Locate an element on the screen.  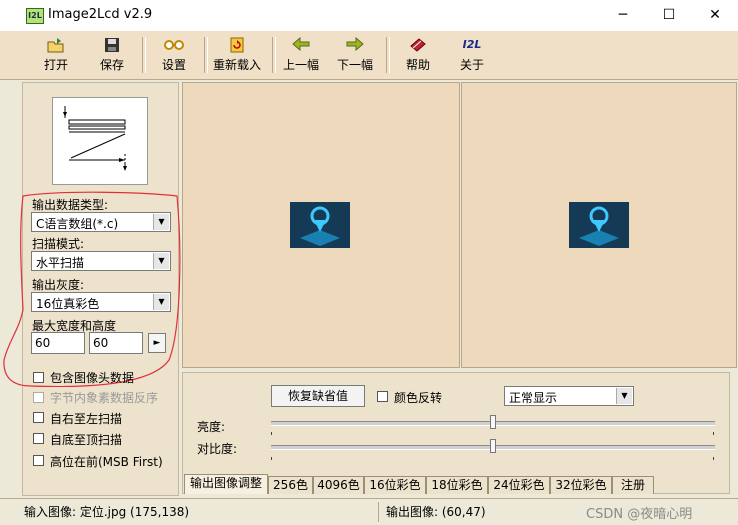
open-button: 打开 is located at coordinates (56, 55).